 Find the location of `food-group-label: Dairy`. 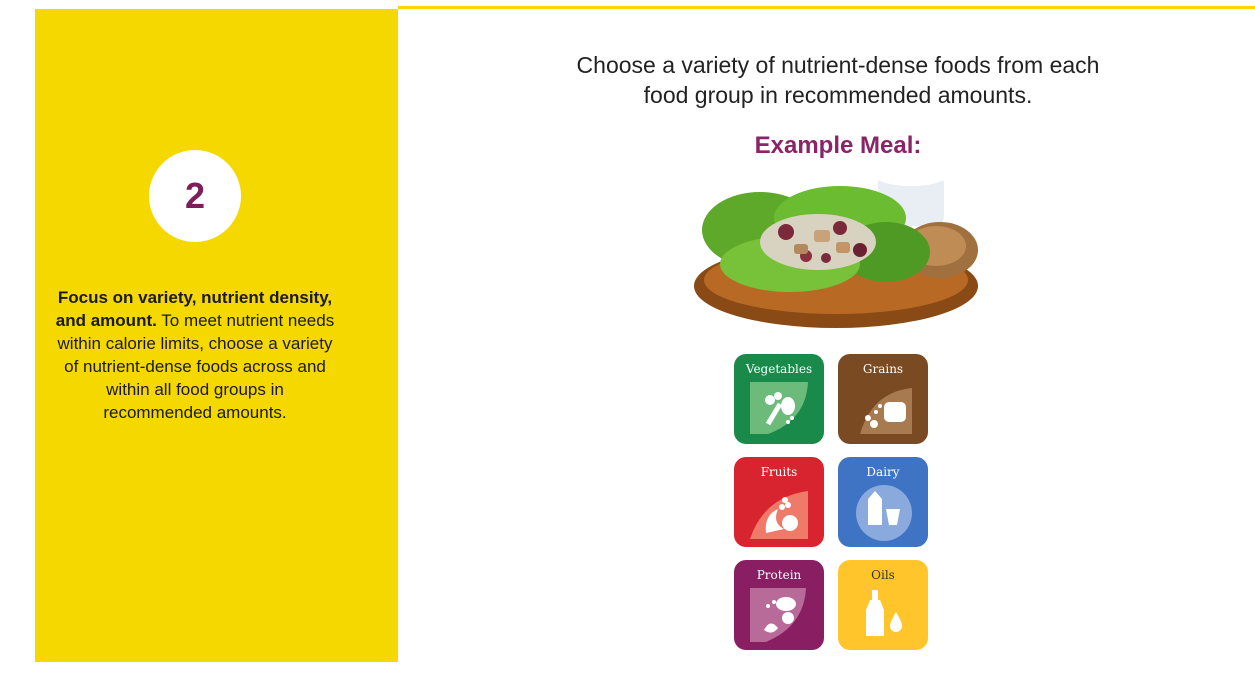

food-group-label: Dairy is located at coordinates (883, 472).